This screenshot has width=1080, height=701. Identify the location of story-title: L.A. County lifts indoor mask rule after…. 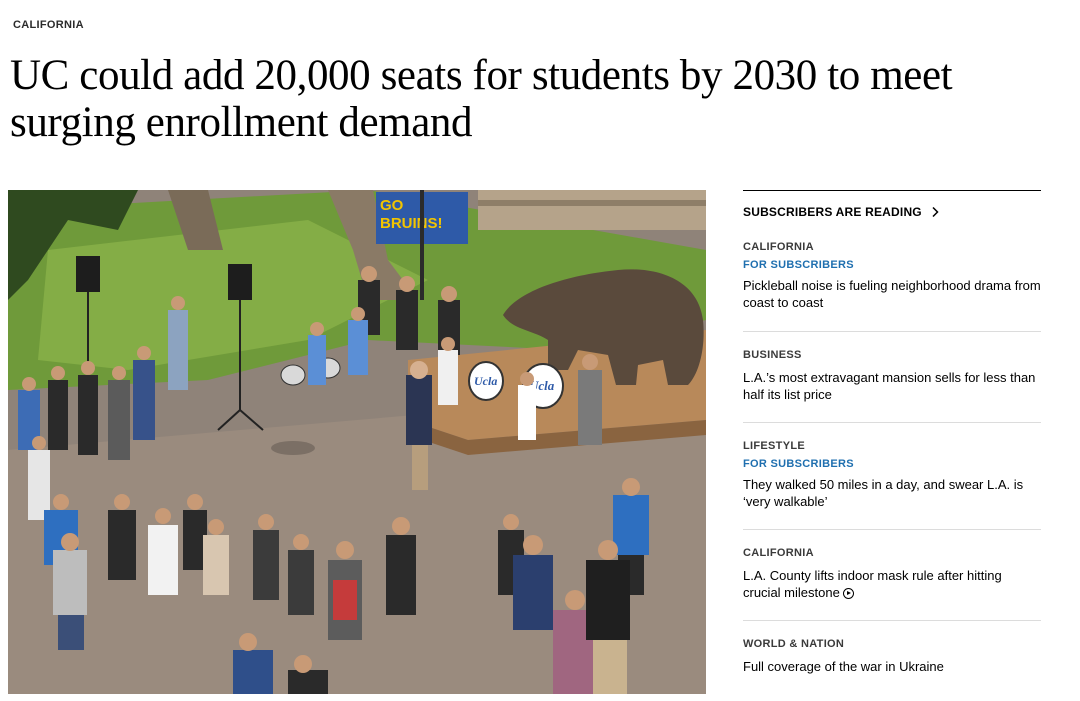
(872, 584).